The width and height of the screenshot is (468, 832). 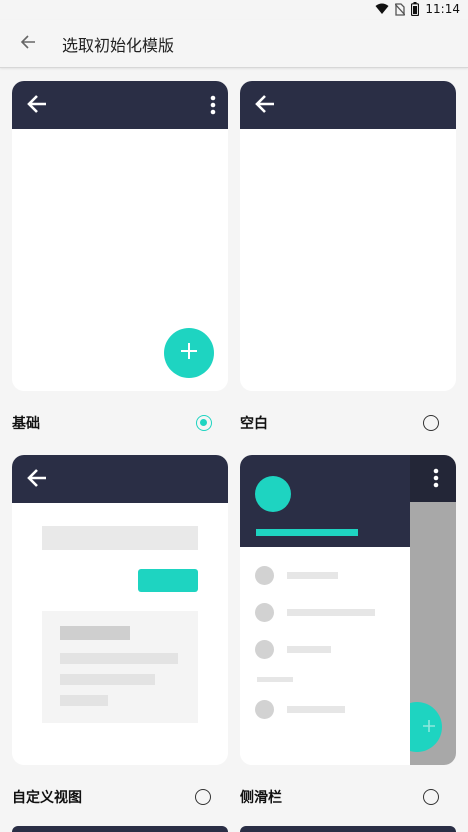 What do you see at coordinates (307, 532) in the screenshot?
I see `placeholder-name-bar` at bounding box center [307, 532].